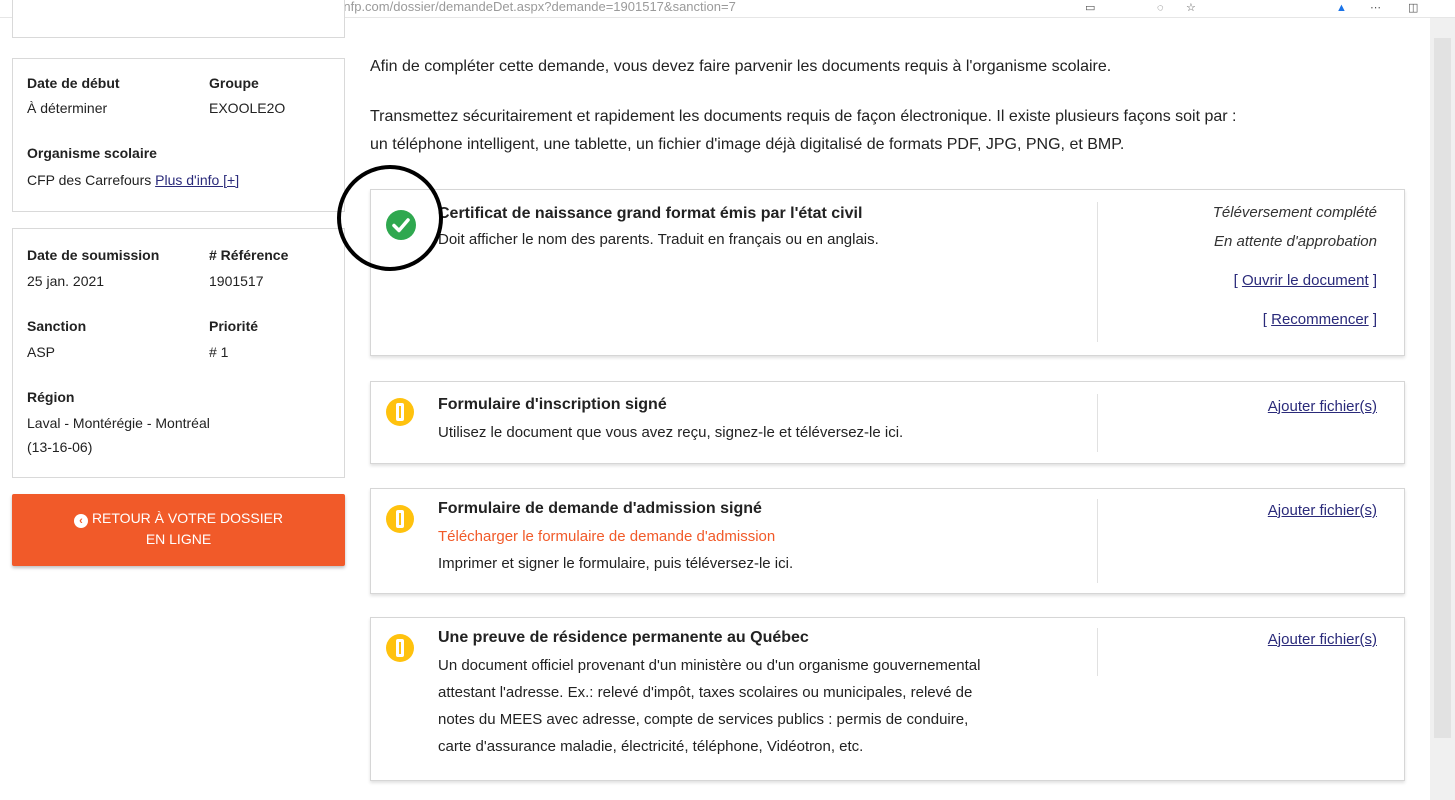 The width and height of the screenshot is (1455, 800). What do you see at coordinates (66, 281) in the screenshot?
I see `submission-date-value: 25 jan. 2021` at bounding box center [66, 281].